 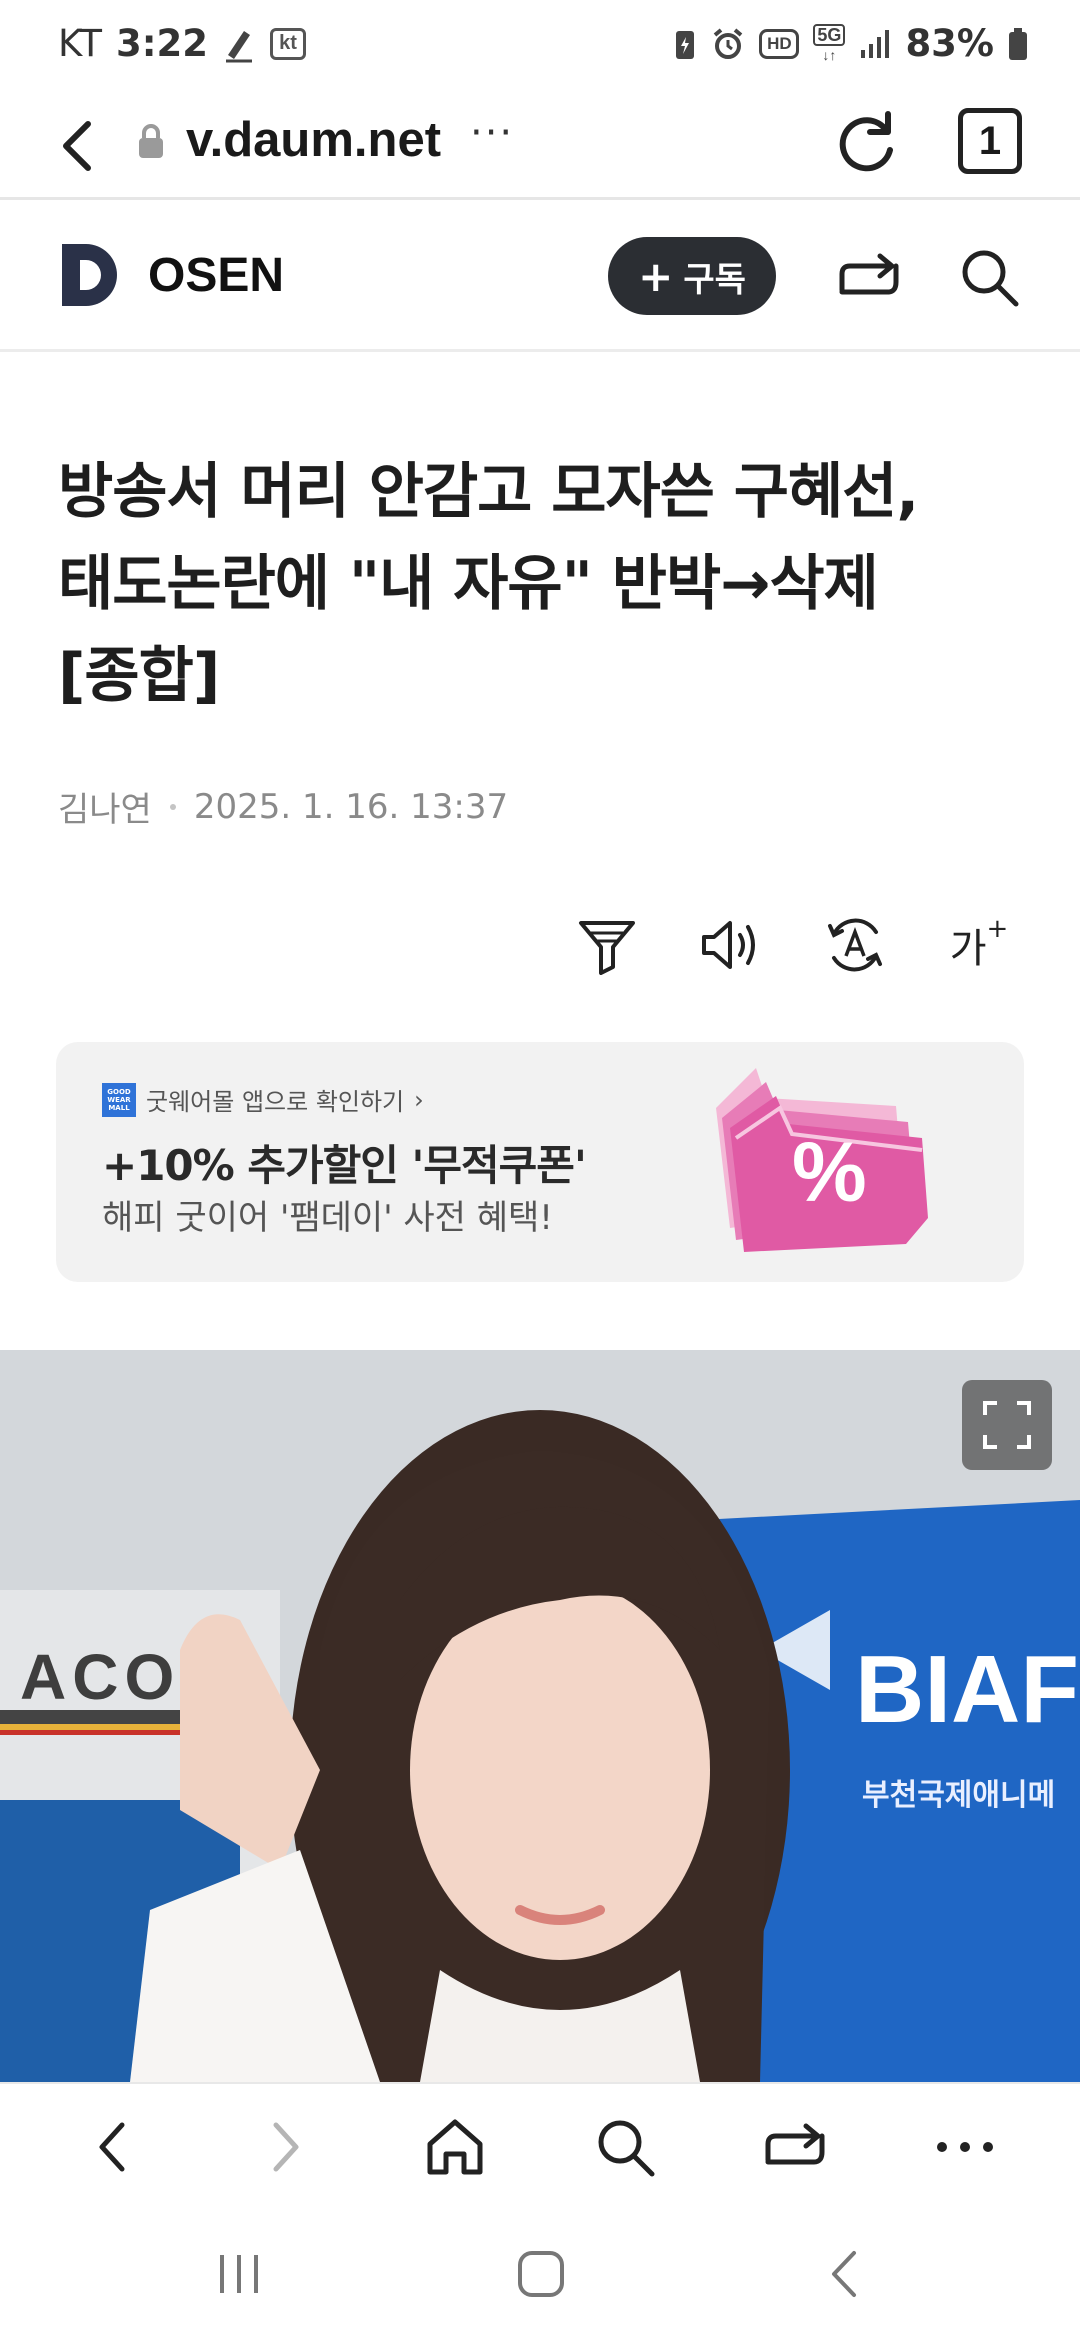 What do you see at coordinates (313, 140) in the screenshot?
I see `url-text: v.daum.net` at bounding box center [313, 140].